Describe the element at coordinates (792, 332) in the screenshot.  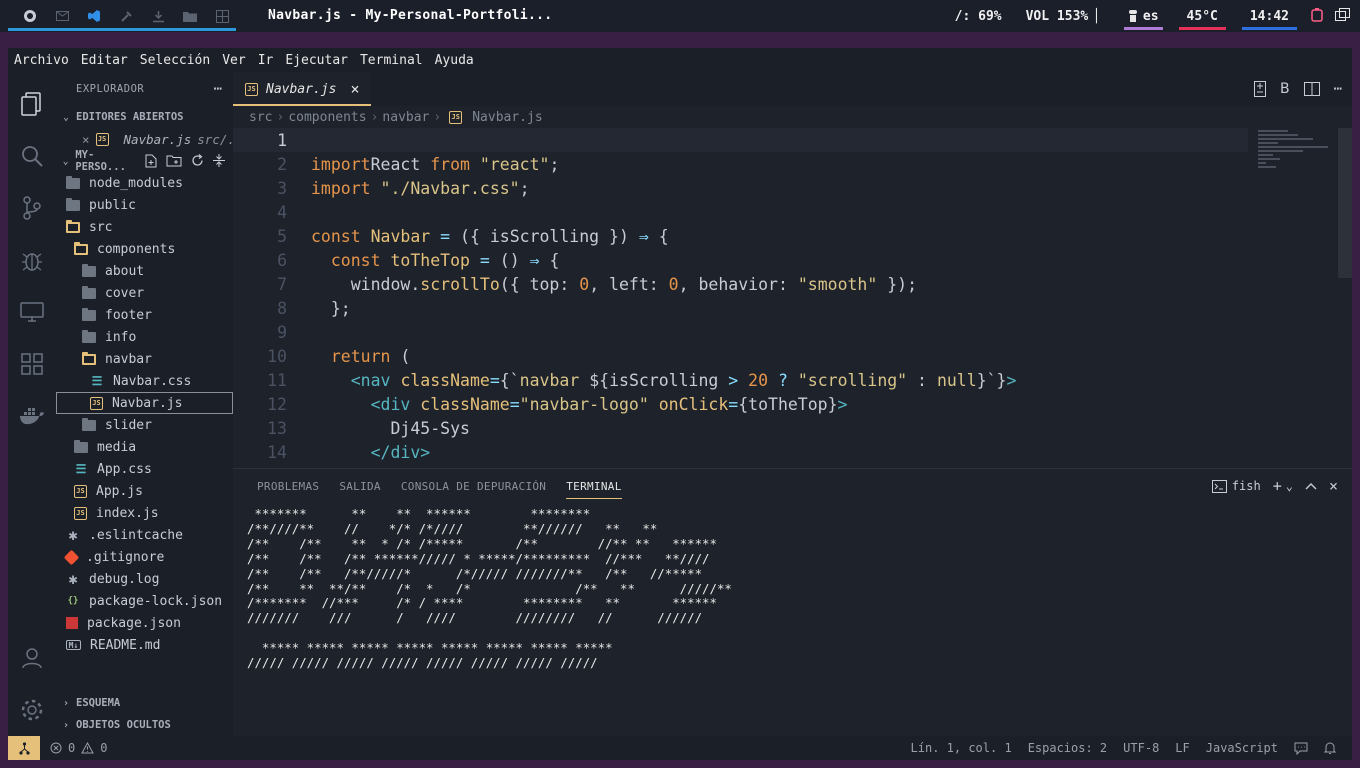
I see `code-line: 9` at that location.